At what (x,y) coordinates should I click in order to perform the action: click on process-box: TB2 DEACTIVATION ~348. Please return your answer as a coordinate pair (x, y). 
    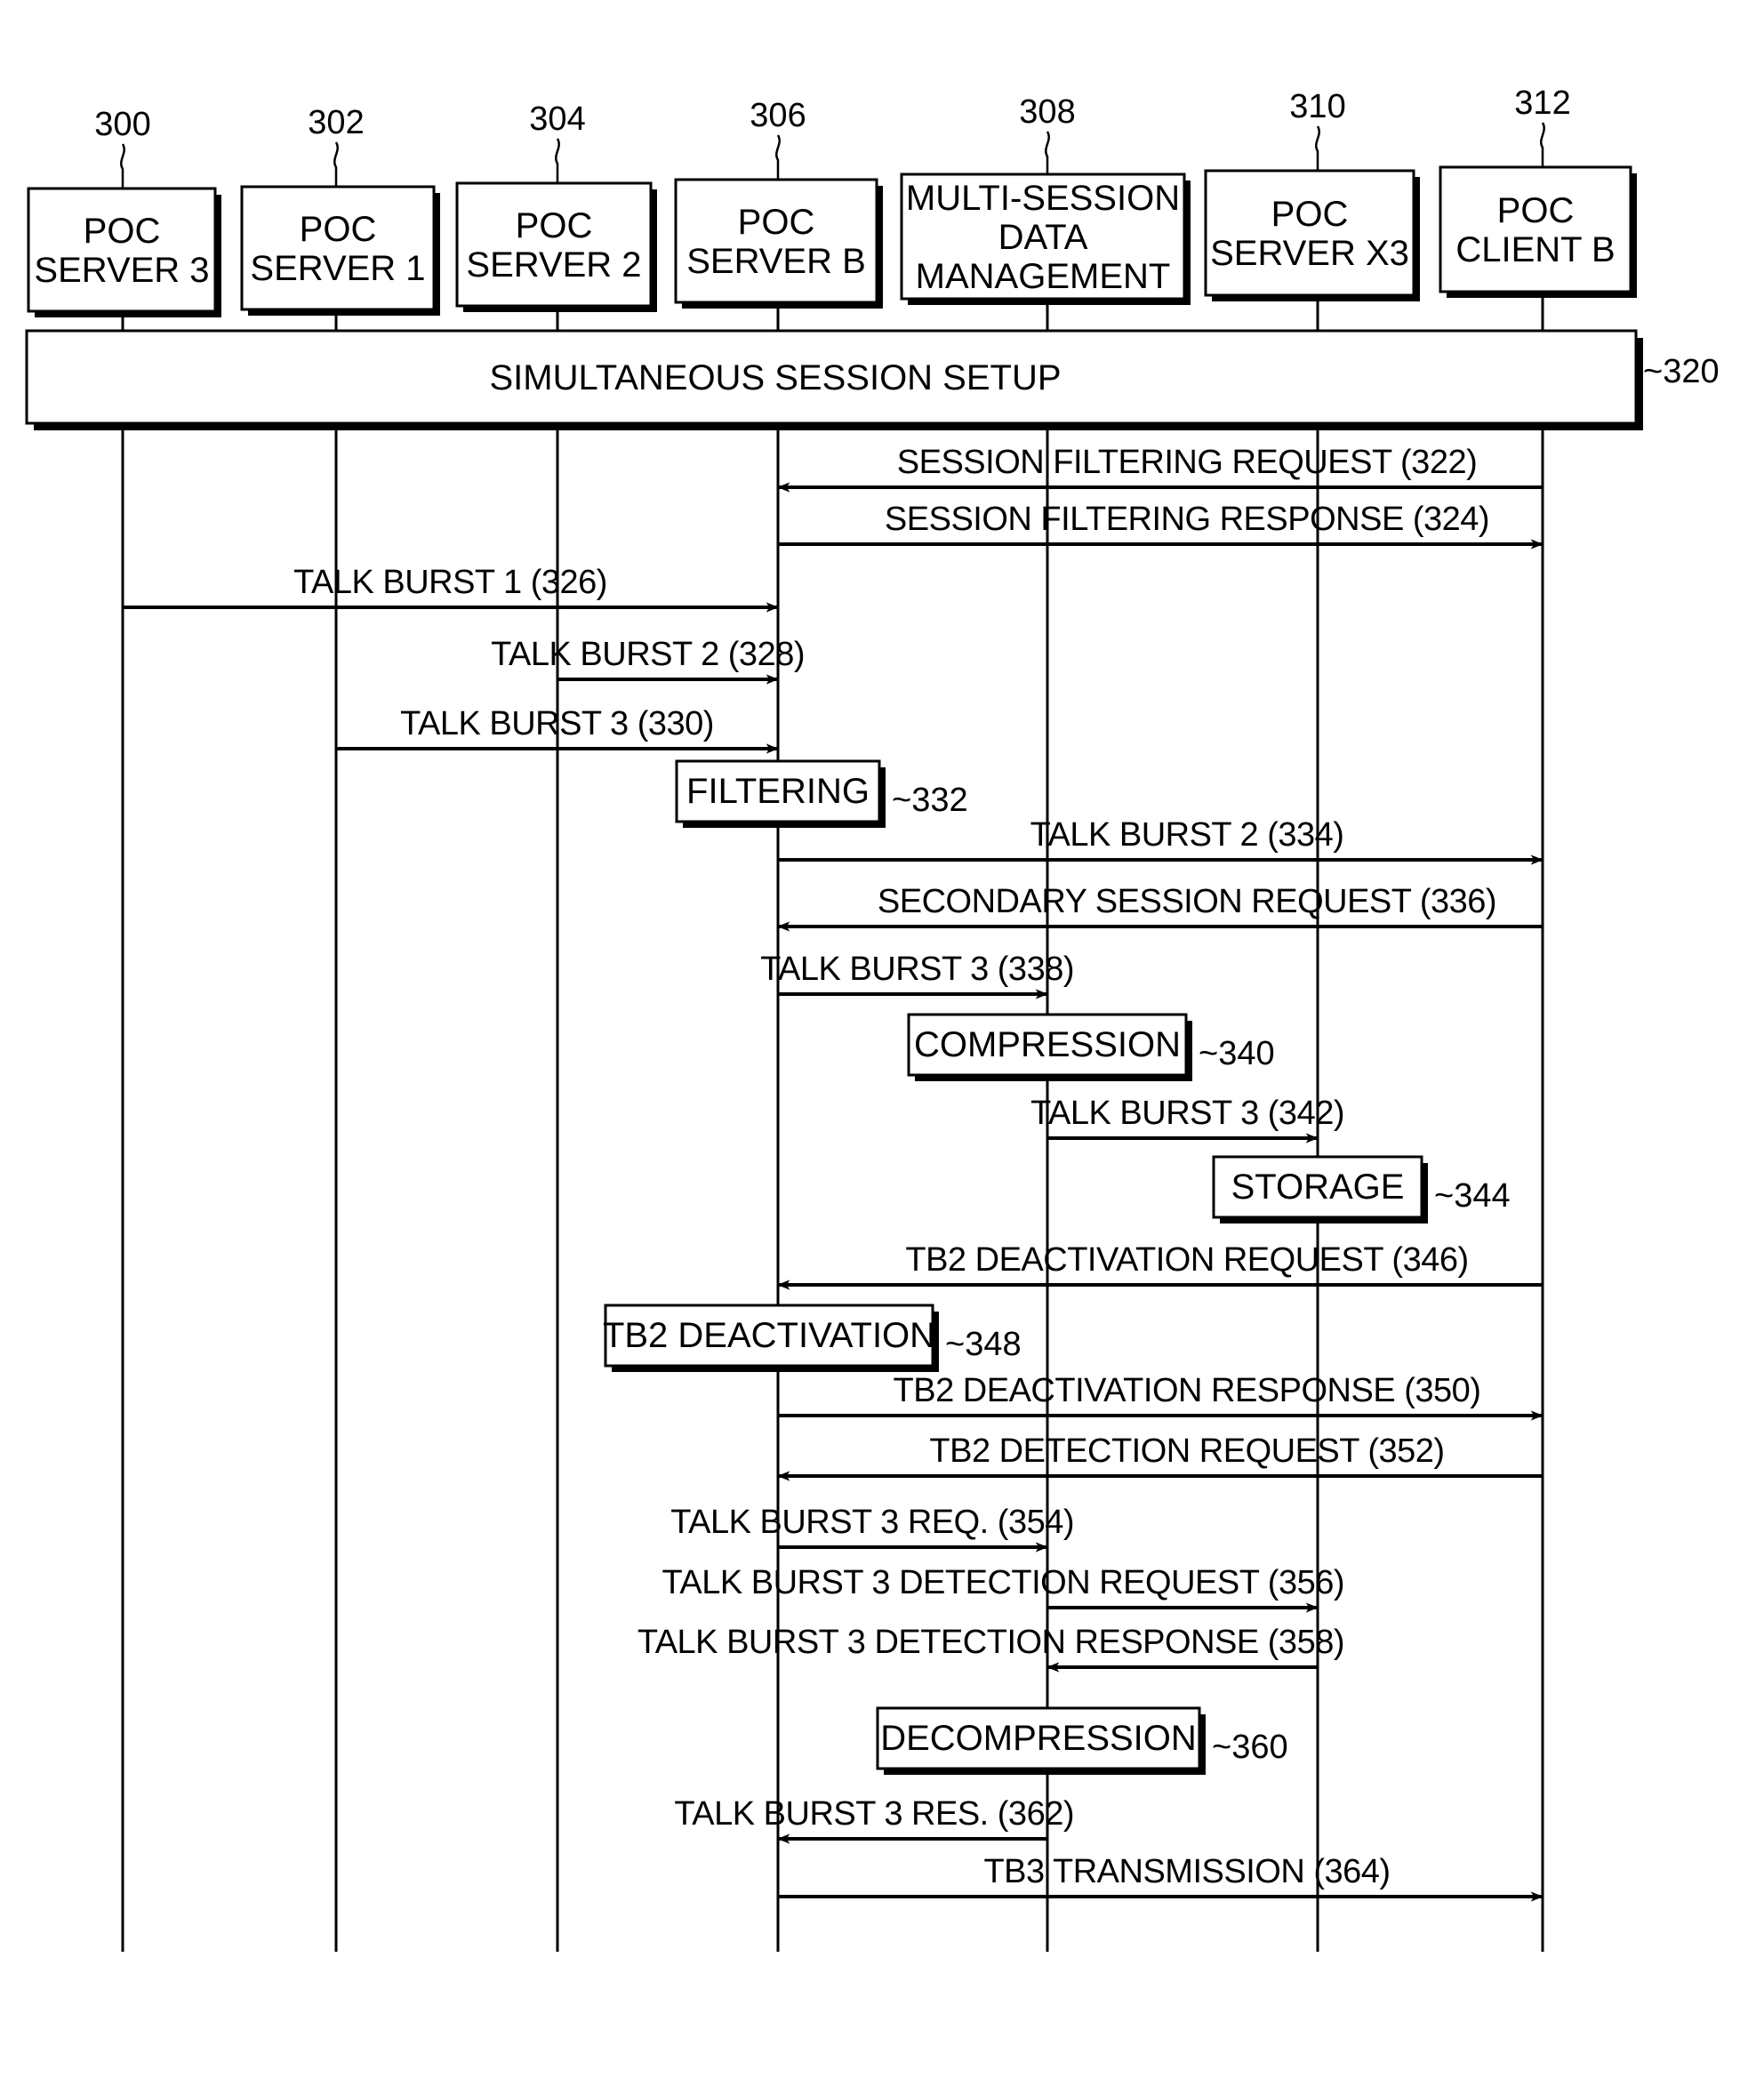
    Looking at the image, I should click on (813, 1338).